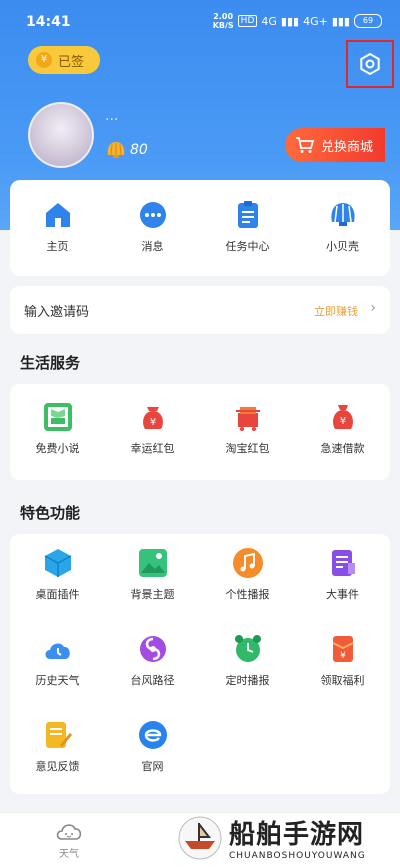 The height and width of the screenshot is (868, 400). I want to click on nav-item-home: 主页, so click(57, 226).